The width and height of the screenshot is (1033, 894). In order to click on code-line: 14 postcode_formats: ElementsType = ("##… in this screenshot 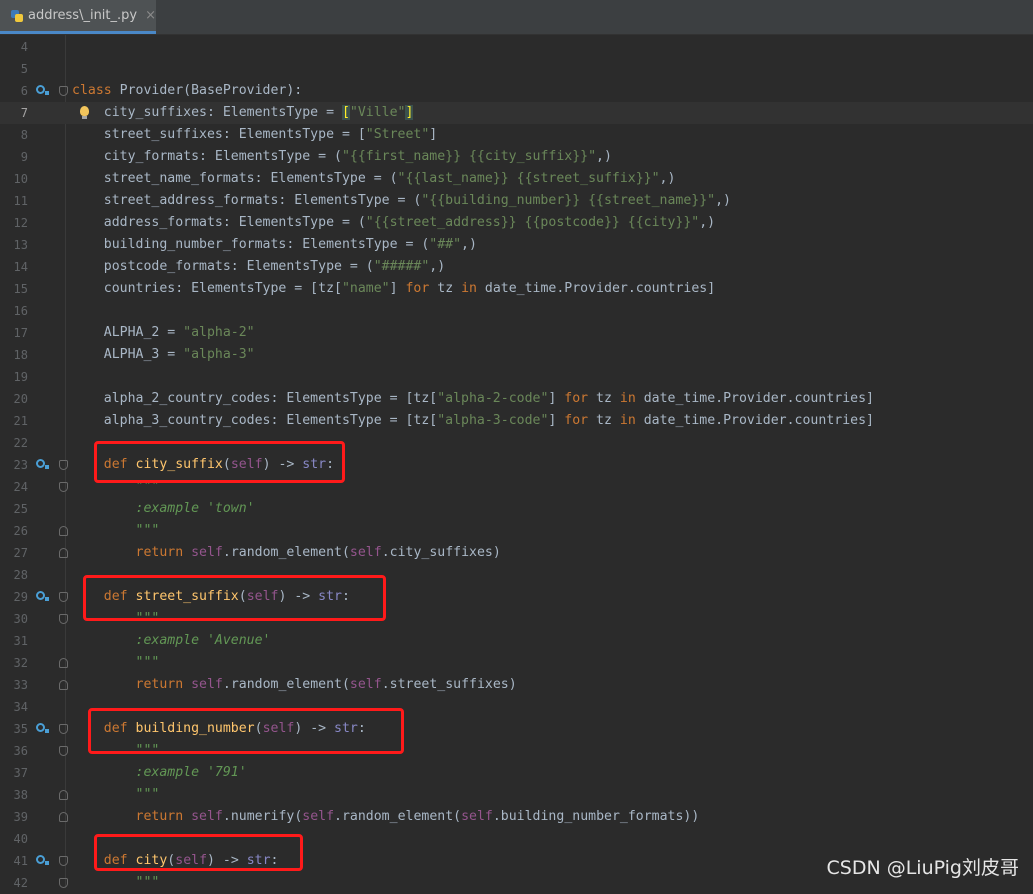, I will do `click(516, 267)`.